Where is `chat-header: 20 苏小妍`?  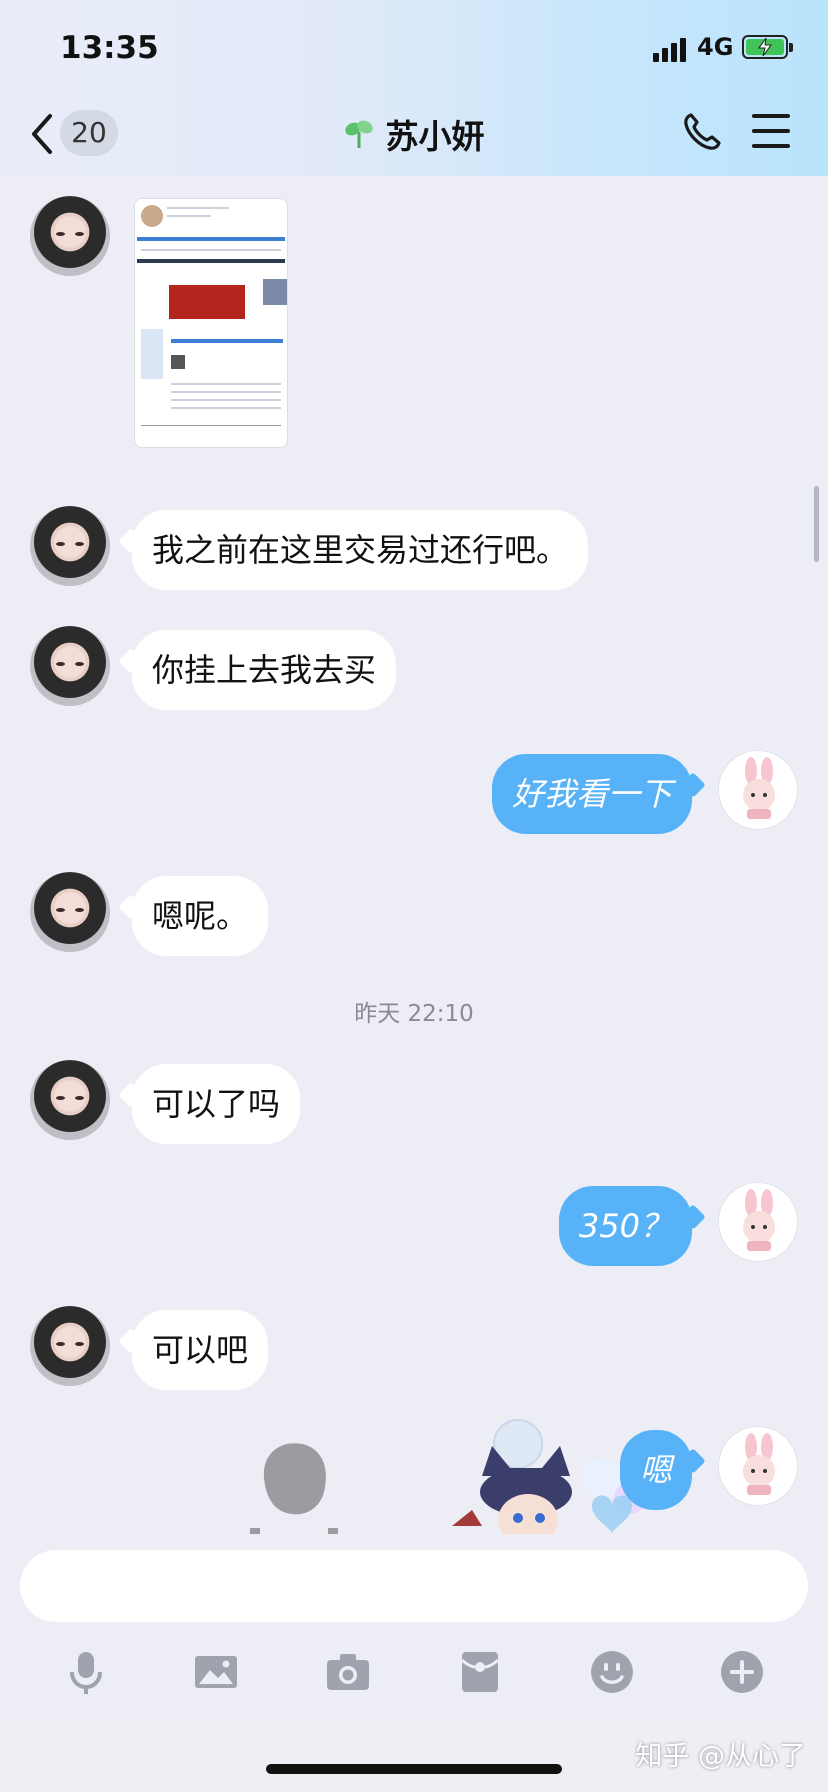 chat-header: 20 苏小妍 is located at coordinates (414, 138).